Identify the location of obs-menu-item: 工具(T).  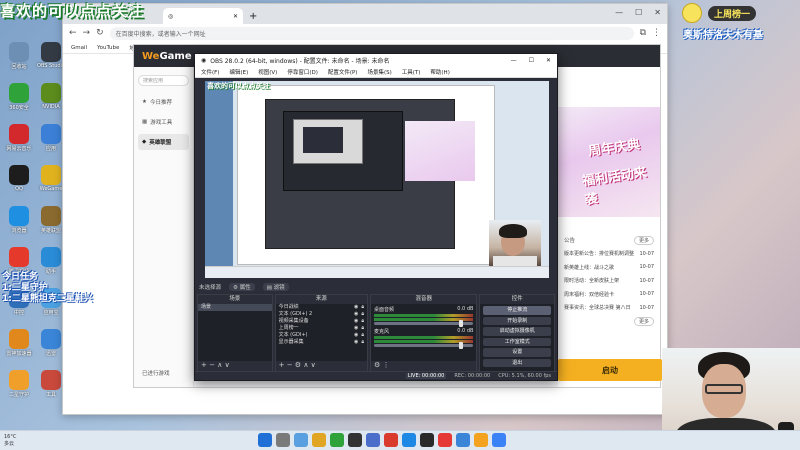
(411, 72).